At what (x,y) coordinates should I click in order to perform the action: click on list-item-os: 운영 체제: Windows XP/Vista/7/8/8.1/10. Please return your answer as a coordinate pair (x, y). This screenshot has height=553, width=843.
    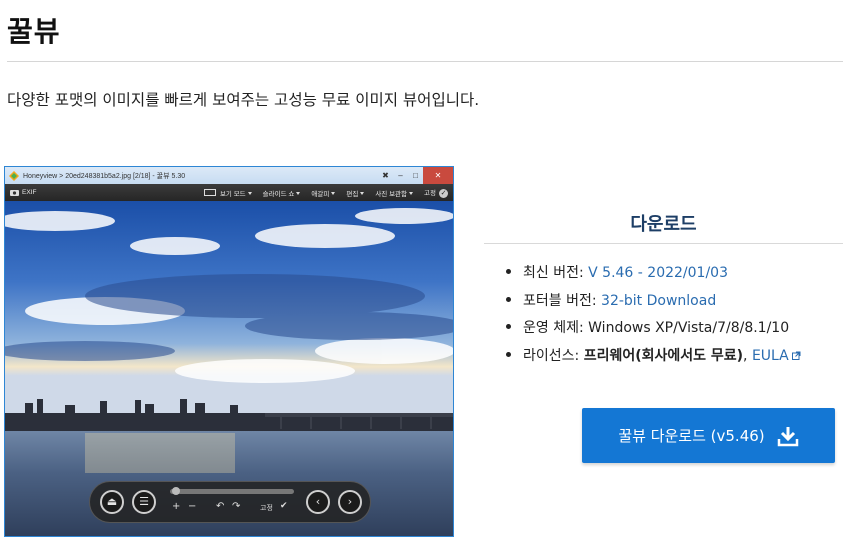
    Looking at the image, I should click on (653, 331).